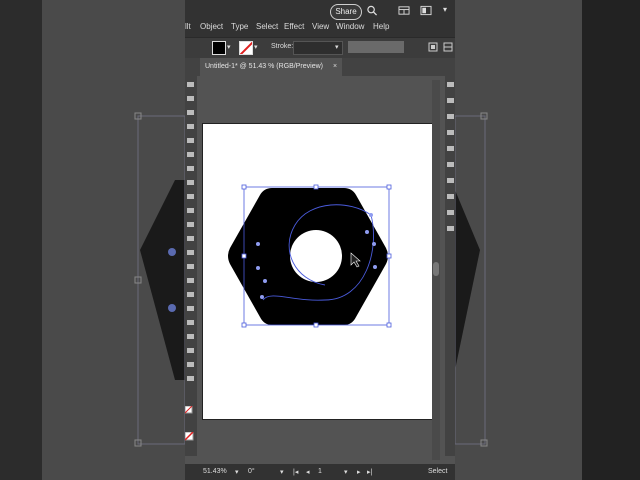 The width and height of the screenshot is (640, 480). What do you see at coordinates (251, 471) in the screenshot?
I see `rotation-angle: 0°` at bounding box center [251, 471].